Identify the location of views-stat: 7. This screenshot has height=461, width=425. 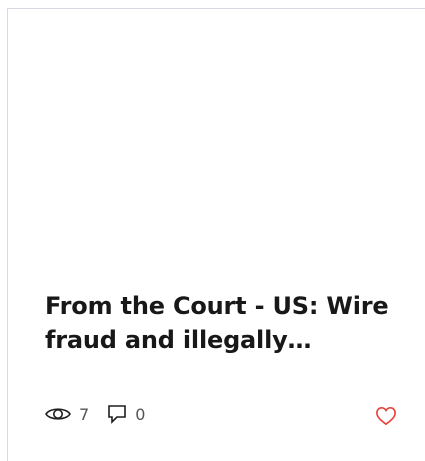
(67, 414).